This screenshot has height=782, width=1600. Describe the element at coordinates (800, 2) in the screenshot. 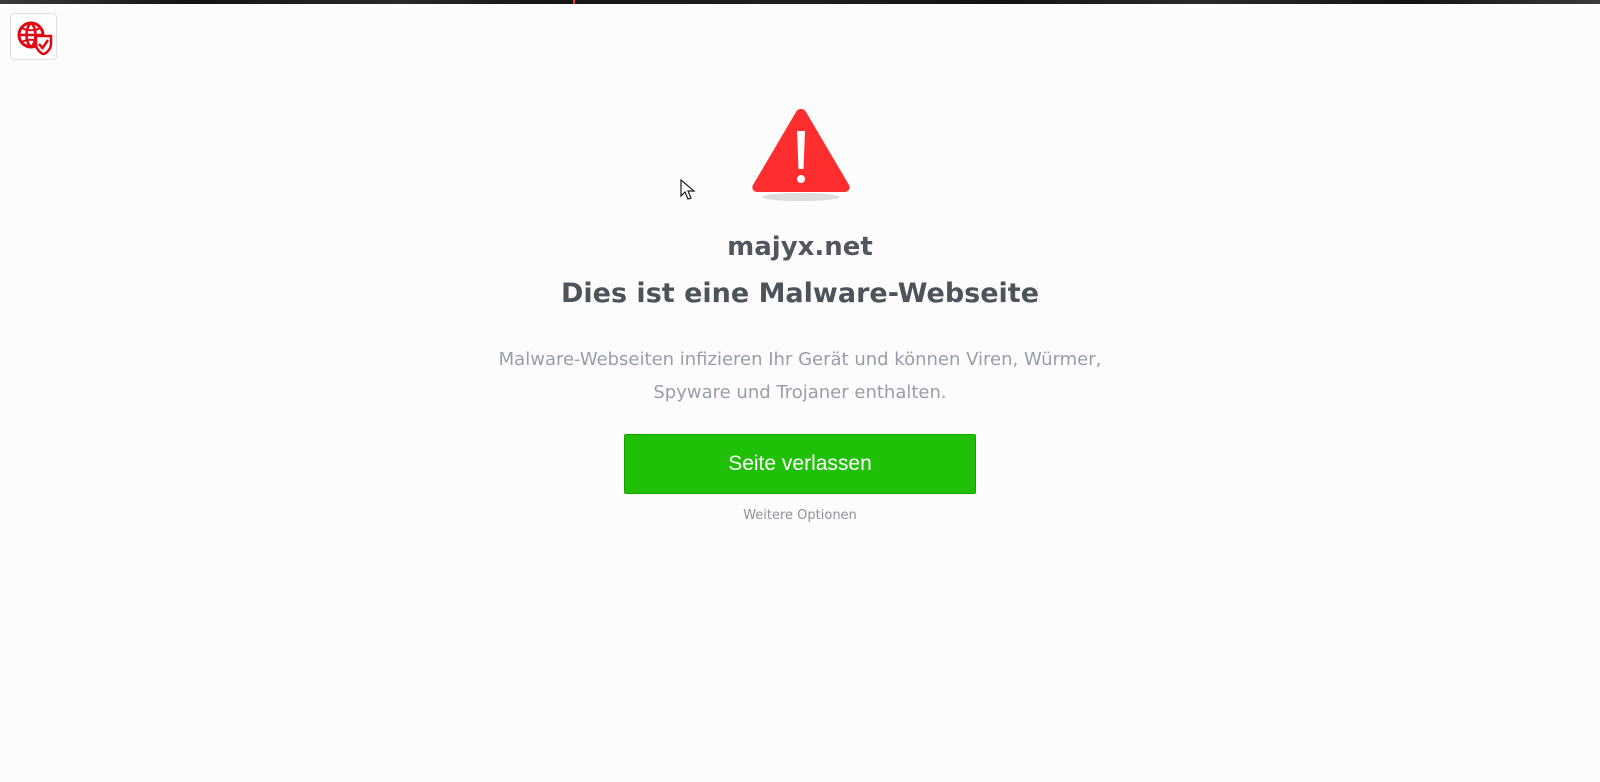

I see `top-browser-strip` at that location.